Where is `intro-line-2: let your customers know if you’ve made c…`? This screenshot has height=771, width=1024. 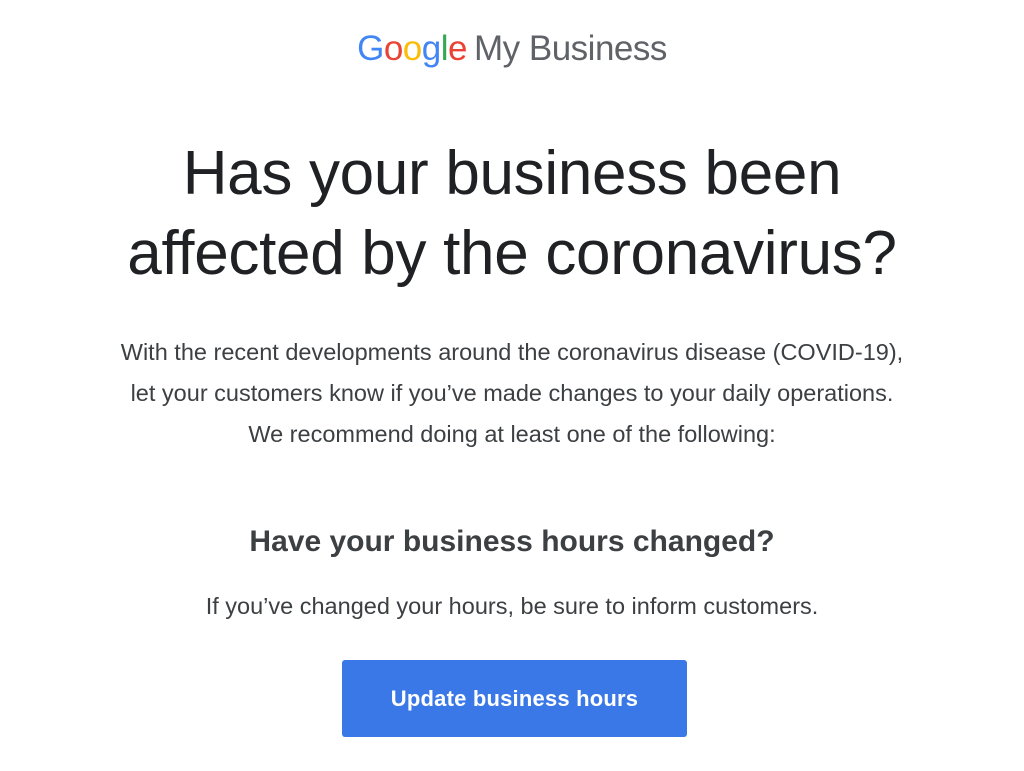 intro-line-2: let your customers know if you’ve made c… is located at coordinates (512, 393).